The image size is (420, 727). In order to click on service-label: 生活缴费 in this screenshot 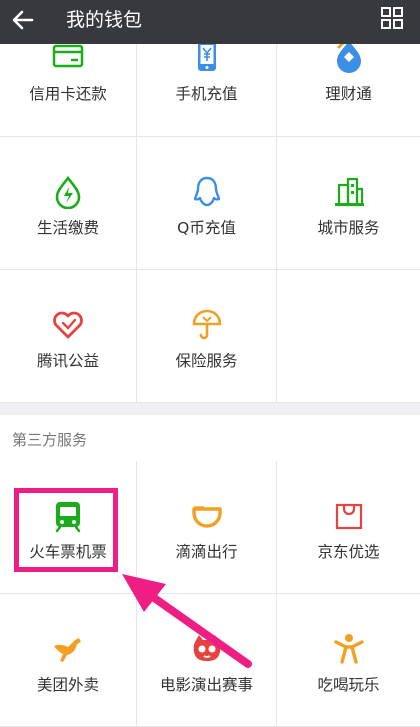, I will do `click(67, 228)`.